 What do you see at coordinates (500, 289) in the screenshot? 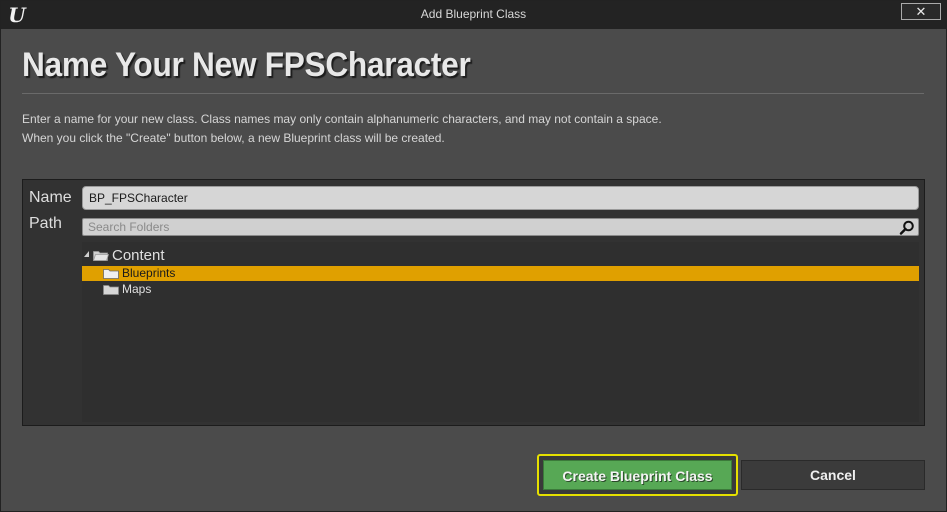
I see `tree-item-maps: Maps` at bounding box center [500, 289].